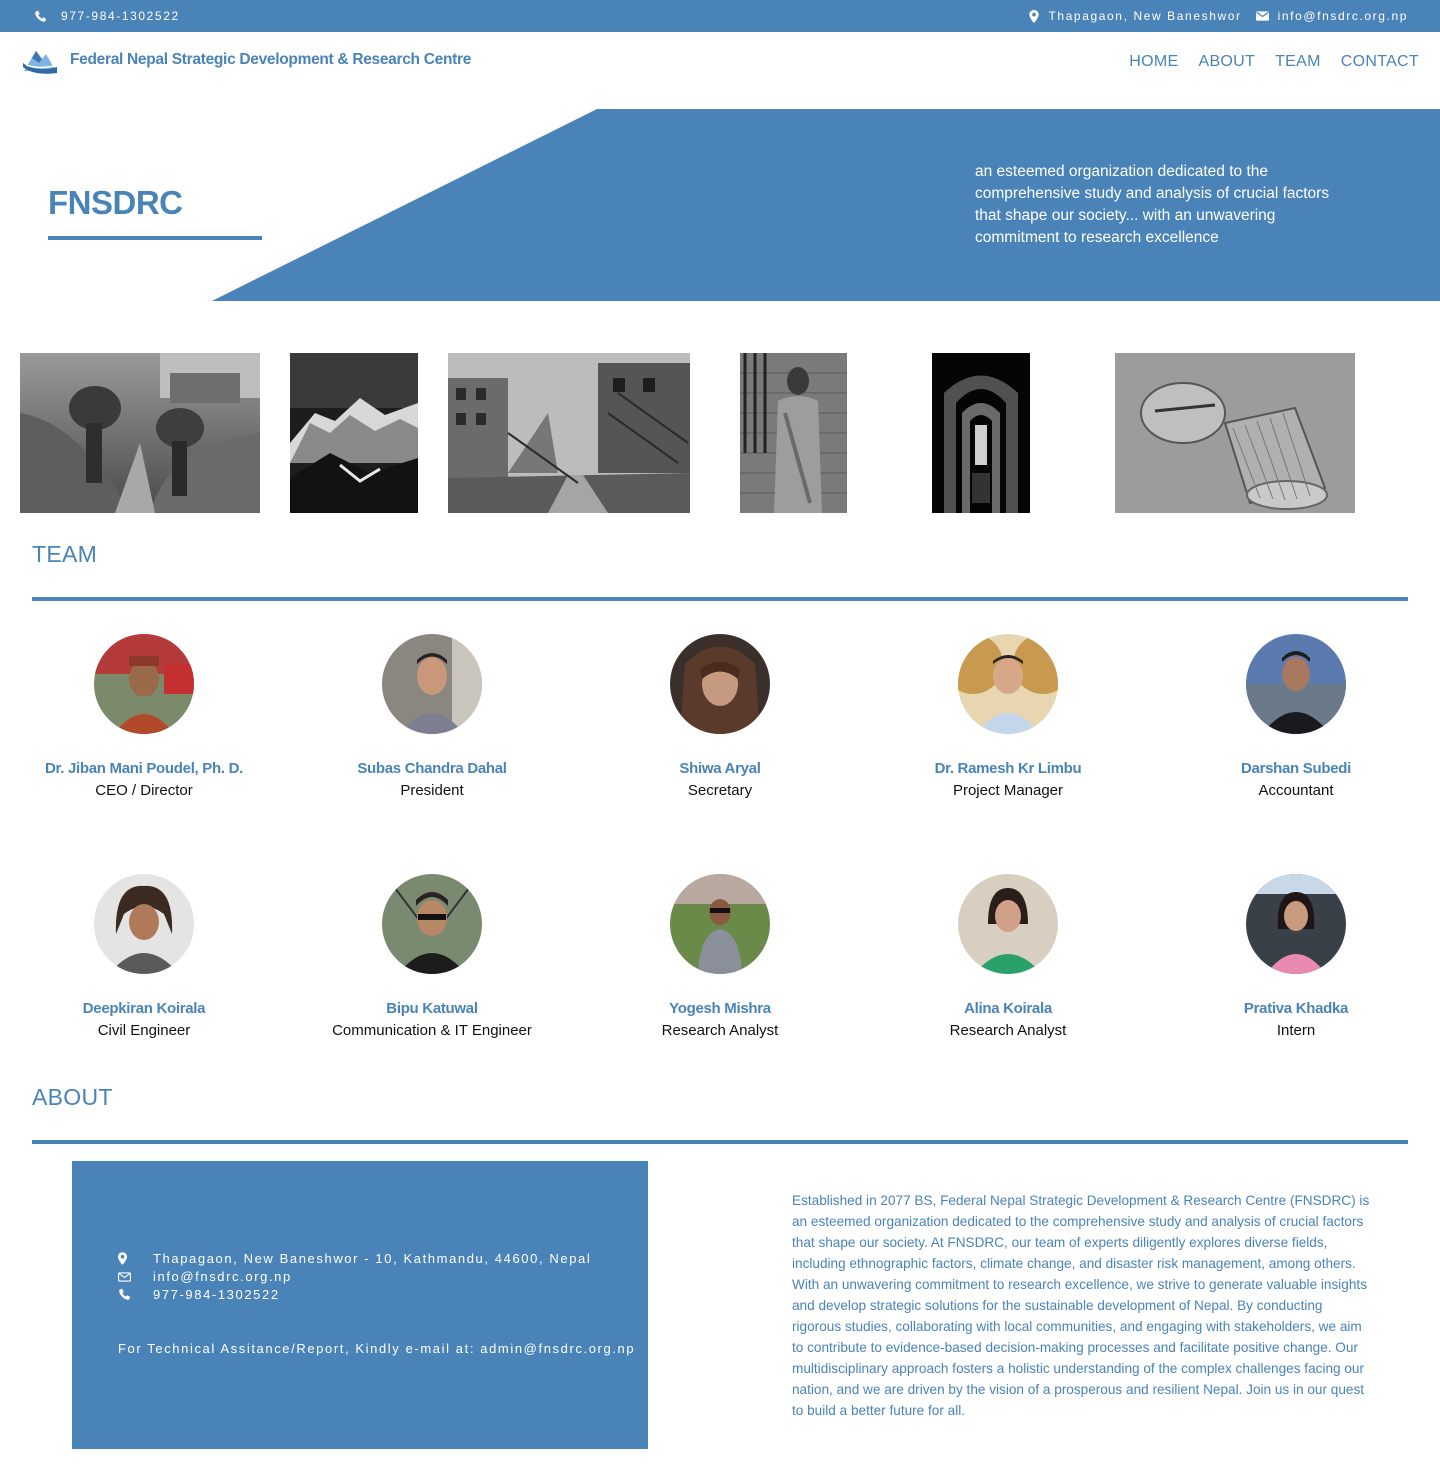 This screenshot has height=1465, width=1440. I want to click on contact-email: info@fnsdrc.org.np, so click(205, 1276).